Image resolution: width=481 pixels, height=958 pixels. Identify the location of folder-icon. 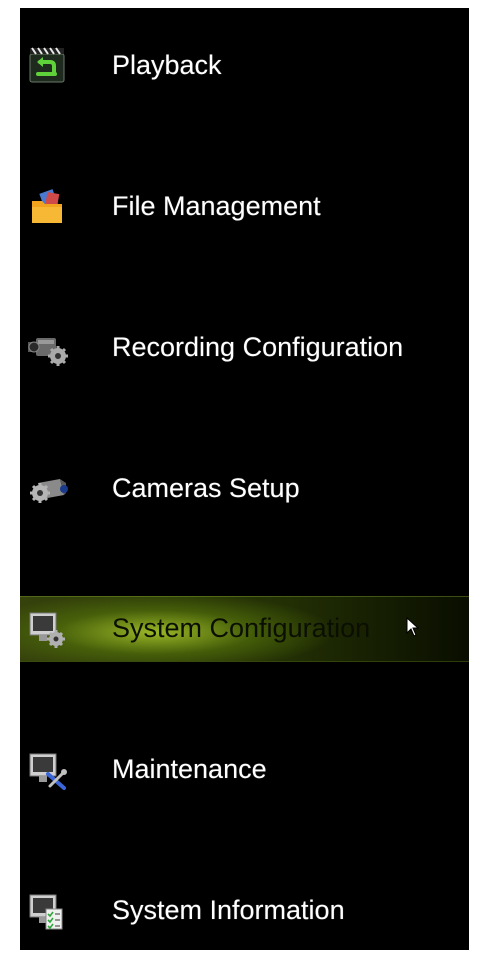
(47, 206).